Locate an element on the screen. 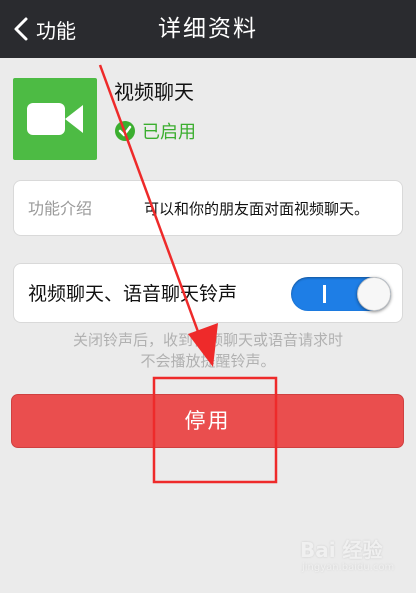 Image resolution: width=416 pixels, height=593 pixels. navigation-bar: 功能 详细资料 is located at coordinates (208, 29).